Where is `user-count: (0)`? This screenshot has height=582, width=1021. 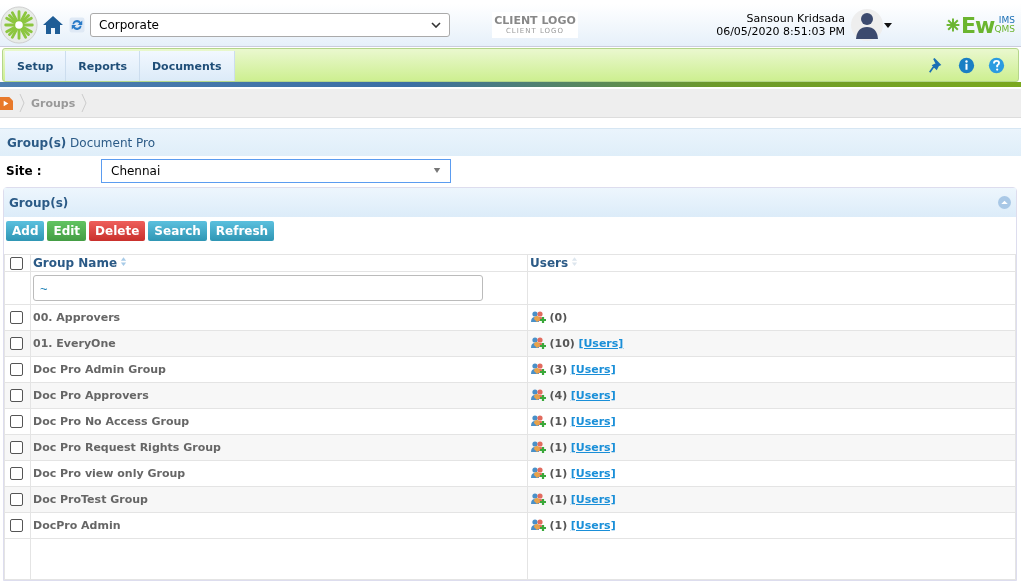 user-count: (0) is located at coordinates (558, 317).